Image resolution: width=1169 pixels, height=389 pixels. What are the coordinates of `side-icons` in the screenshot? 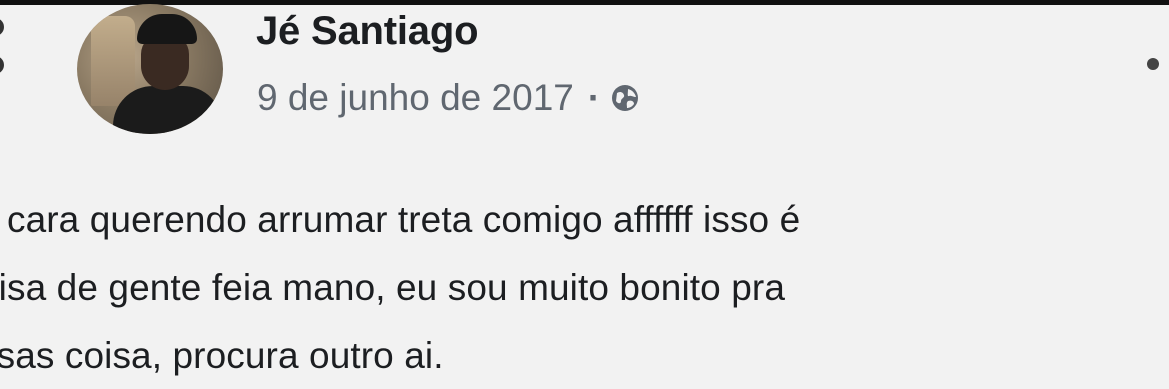 It's located at (6, 56).